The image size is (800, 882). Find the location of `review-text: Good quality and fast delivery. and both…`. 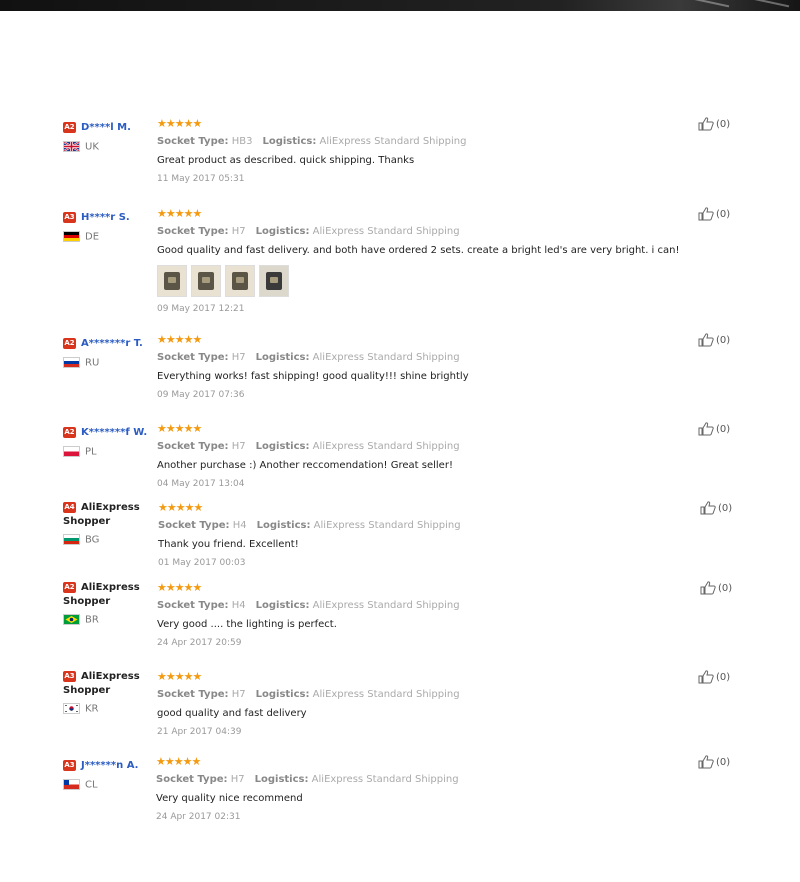

review-text: Good quality and fast delivery. and both… is located at coordinates (418, 250).